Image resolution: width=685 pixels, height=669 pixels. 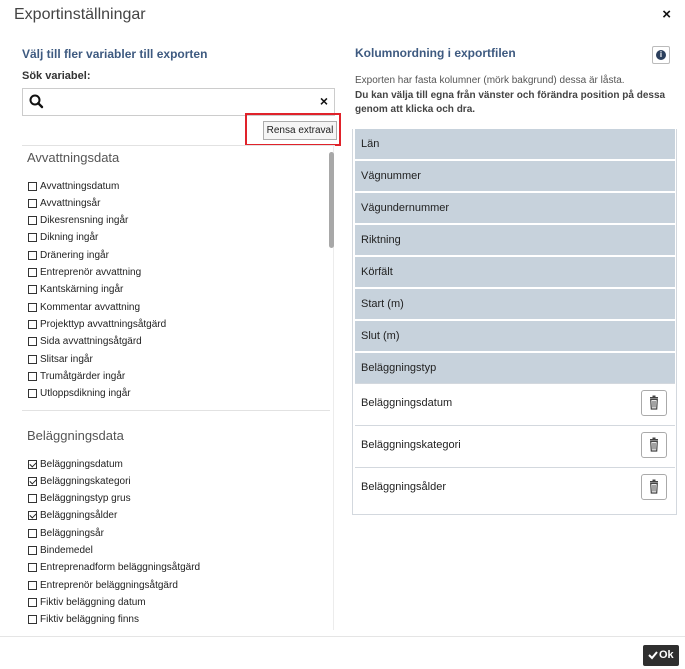 I want to click on variable-checkbox-row: Beläggningsdatum, so click(x=75, y=464).